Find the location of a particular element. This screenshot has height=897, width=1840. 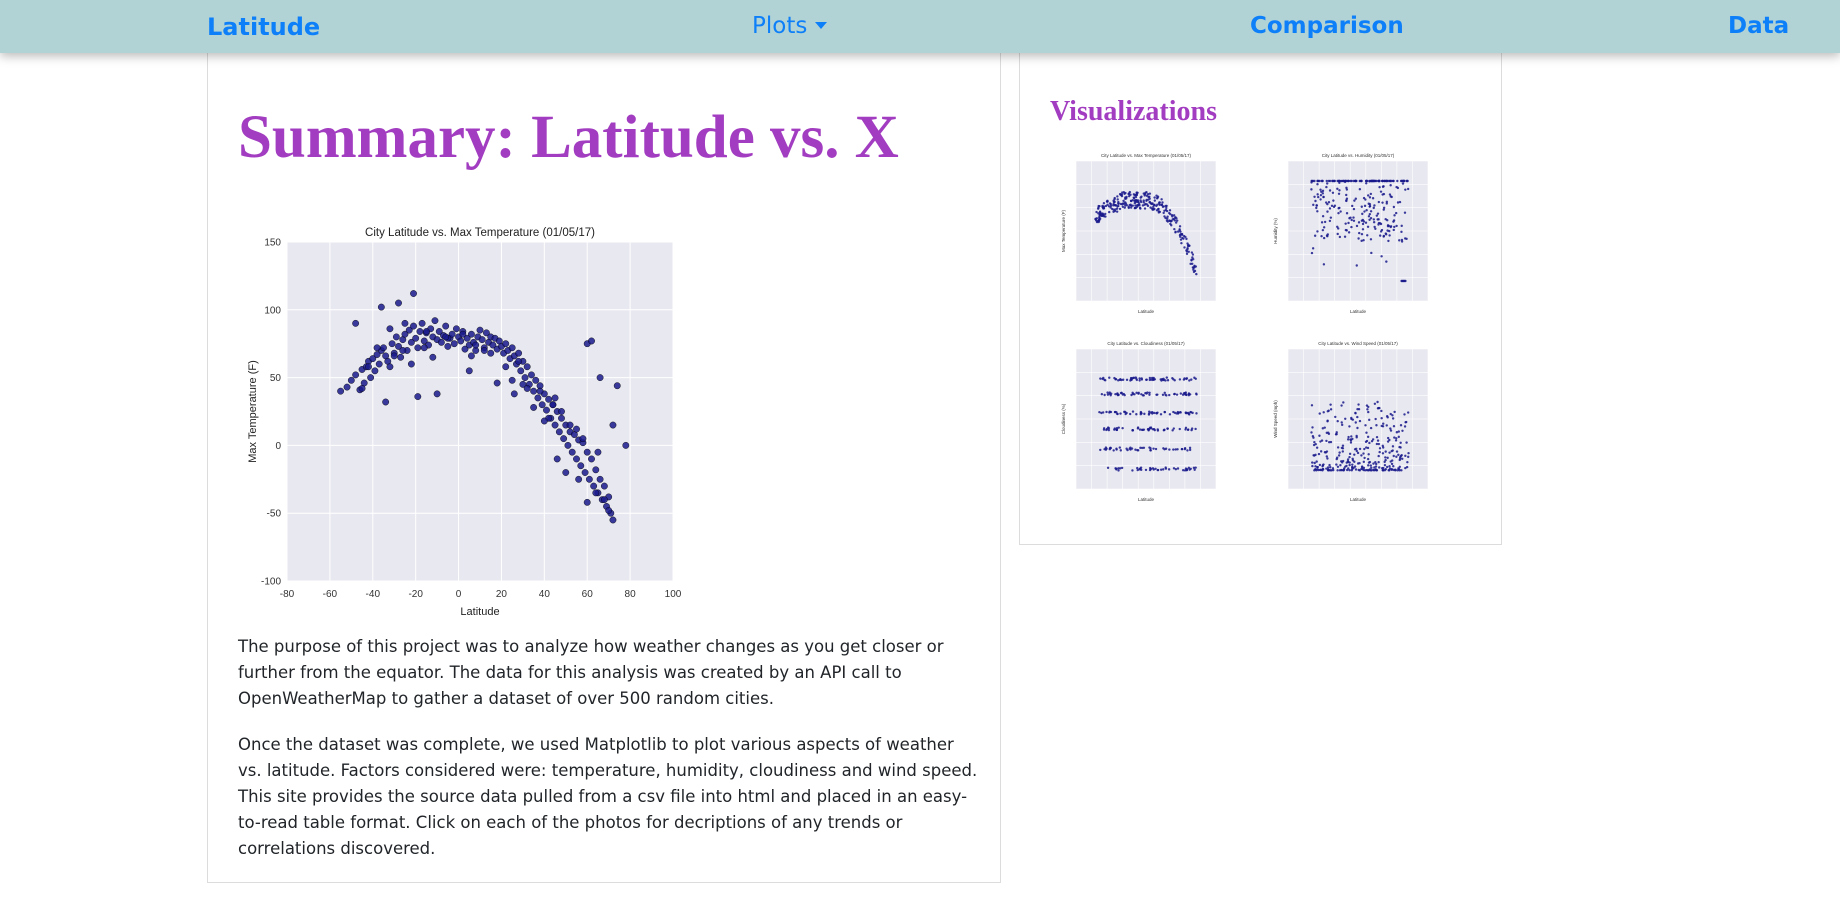

summary-title: Summary: Latitude vs. X is located at coordinates (568, 137).